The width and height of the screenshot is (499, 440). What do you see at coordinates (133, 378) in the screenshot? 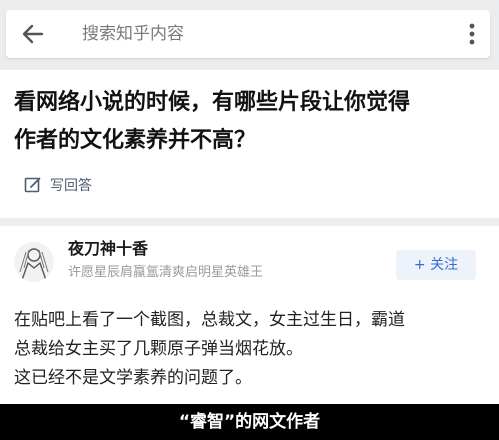
I see `answer-paragraph: 这已经不是文学素养的问题了。` at bounding box center [133, 378].